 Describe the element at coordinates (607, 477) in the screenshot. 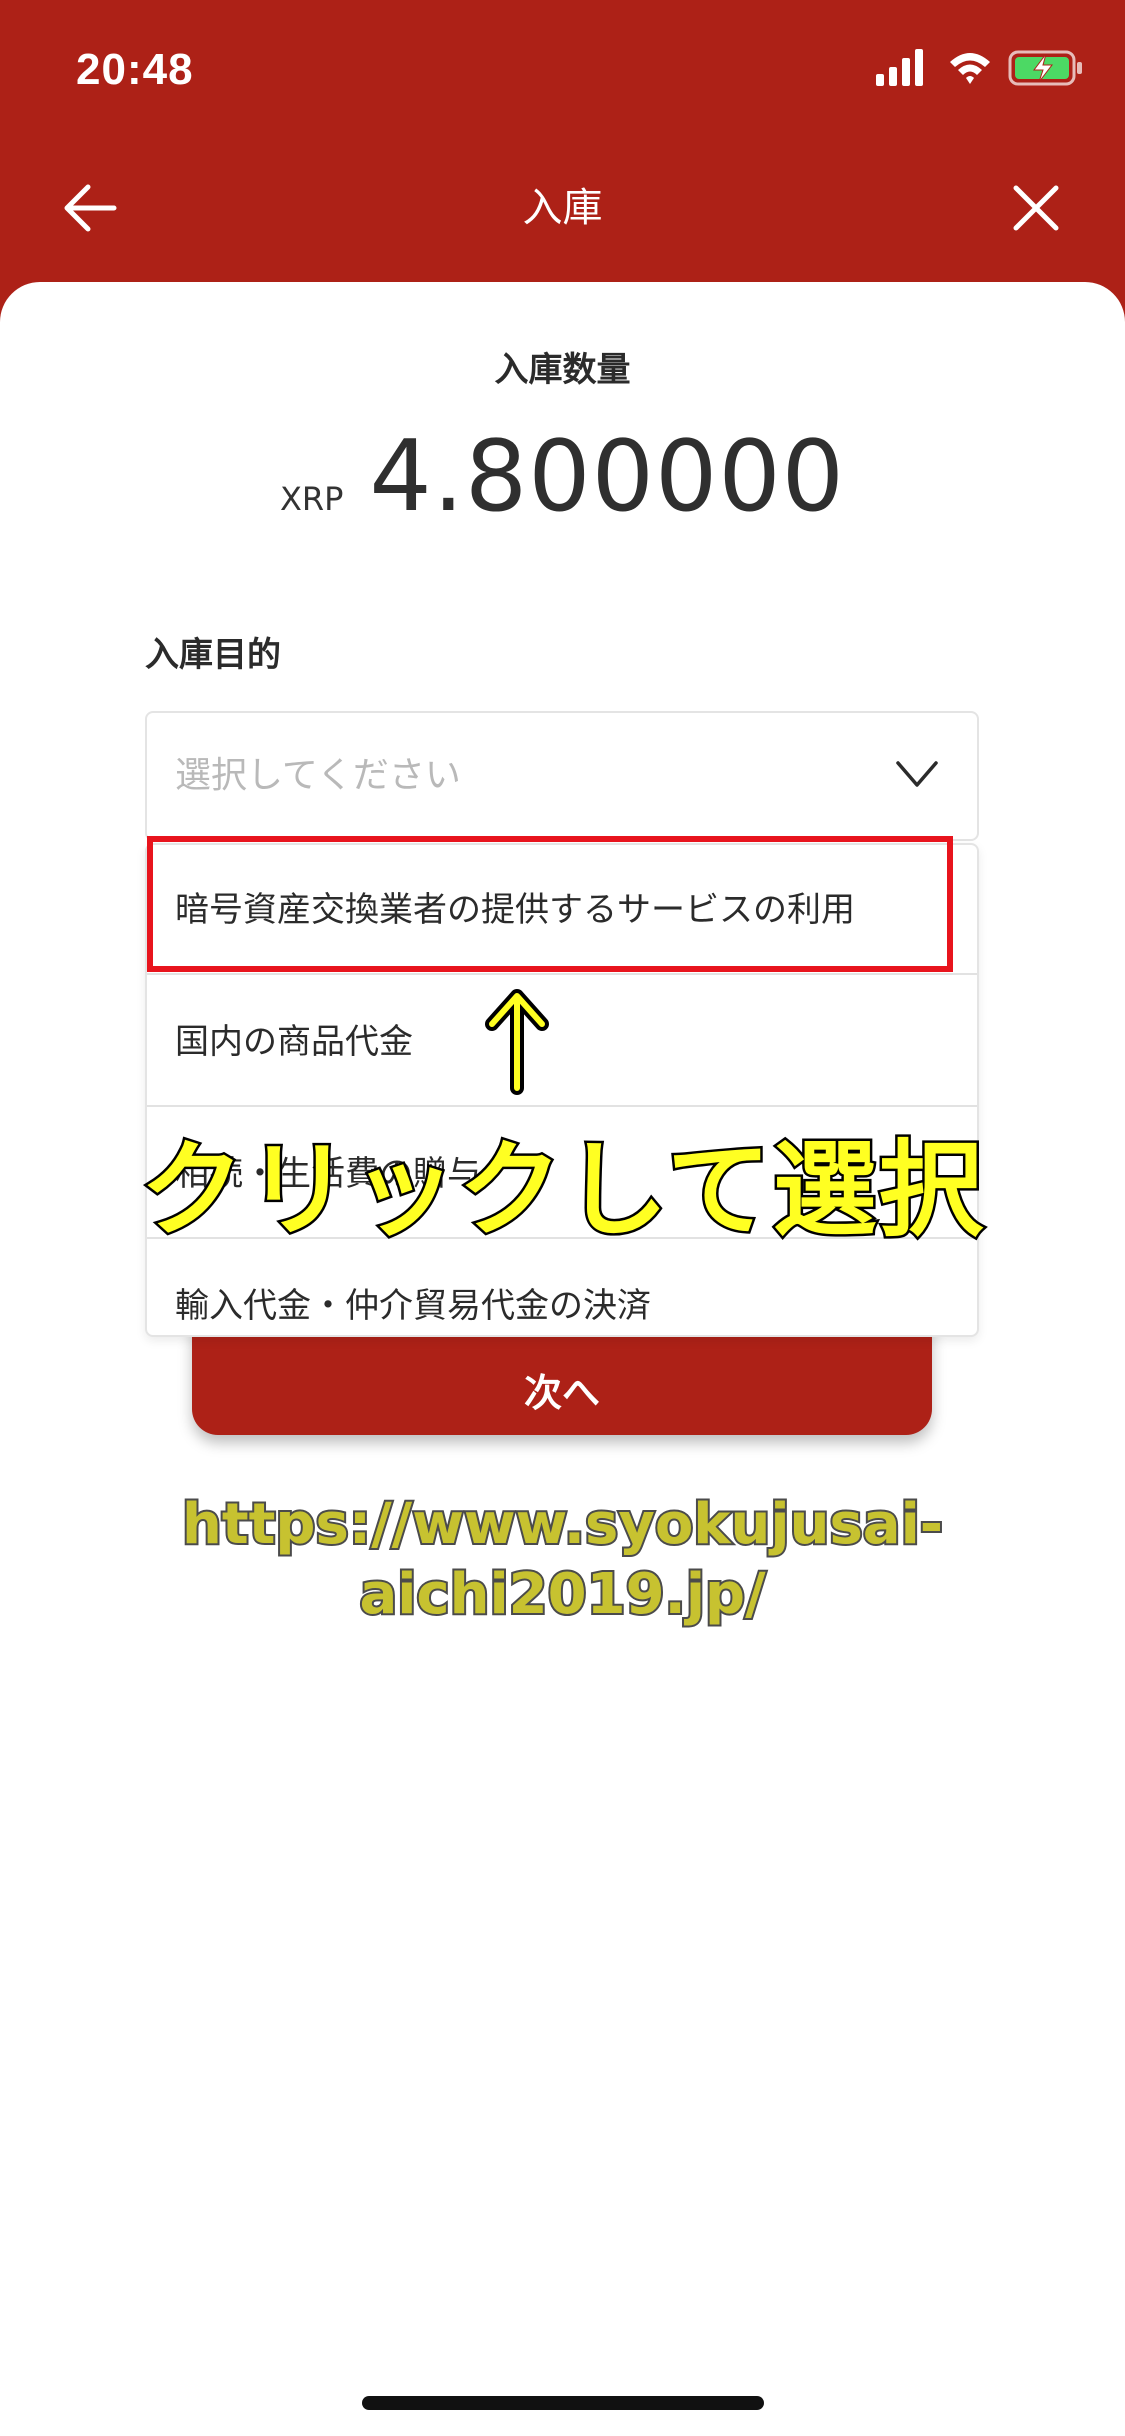

I see `quantity-value: 4.800000` at that location.